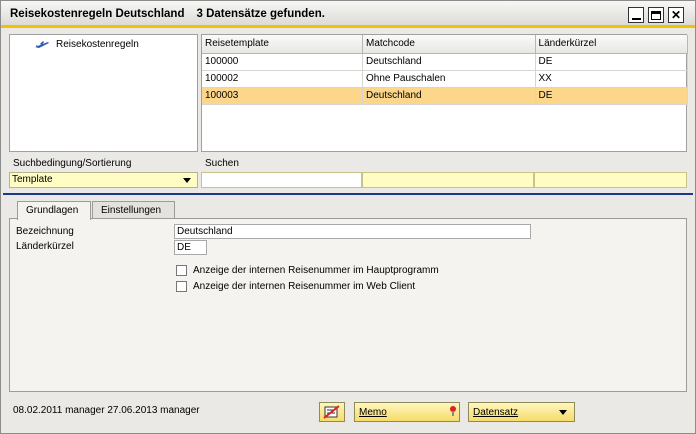 This screenshot has height=434, width=696. I want to click on datensatz-dropdown-button: Datensatz, so click(521, 412).